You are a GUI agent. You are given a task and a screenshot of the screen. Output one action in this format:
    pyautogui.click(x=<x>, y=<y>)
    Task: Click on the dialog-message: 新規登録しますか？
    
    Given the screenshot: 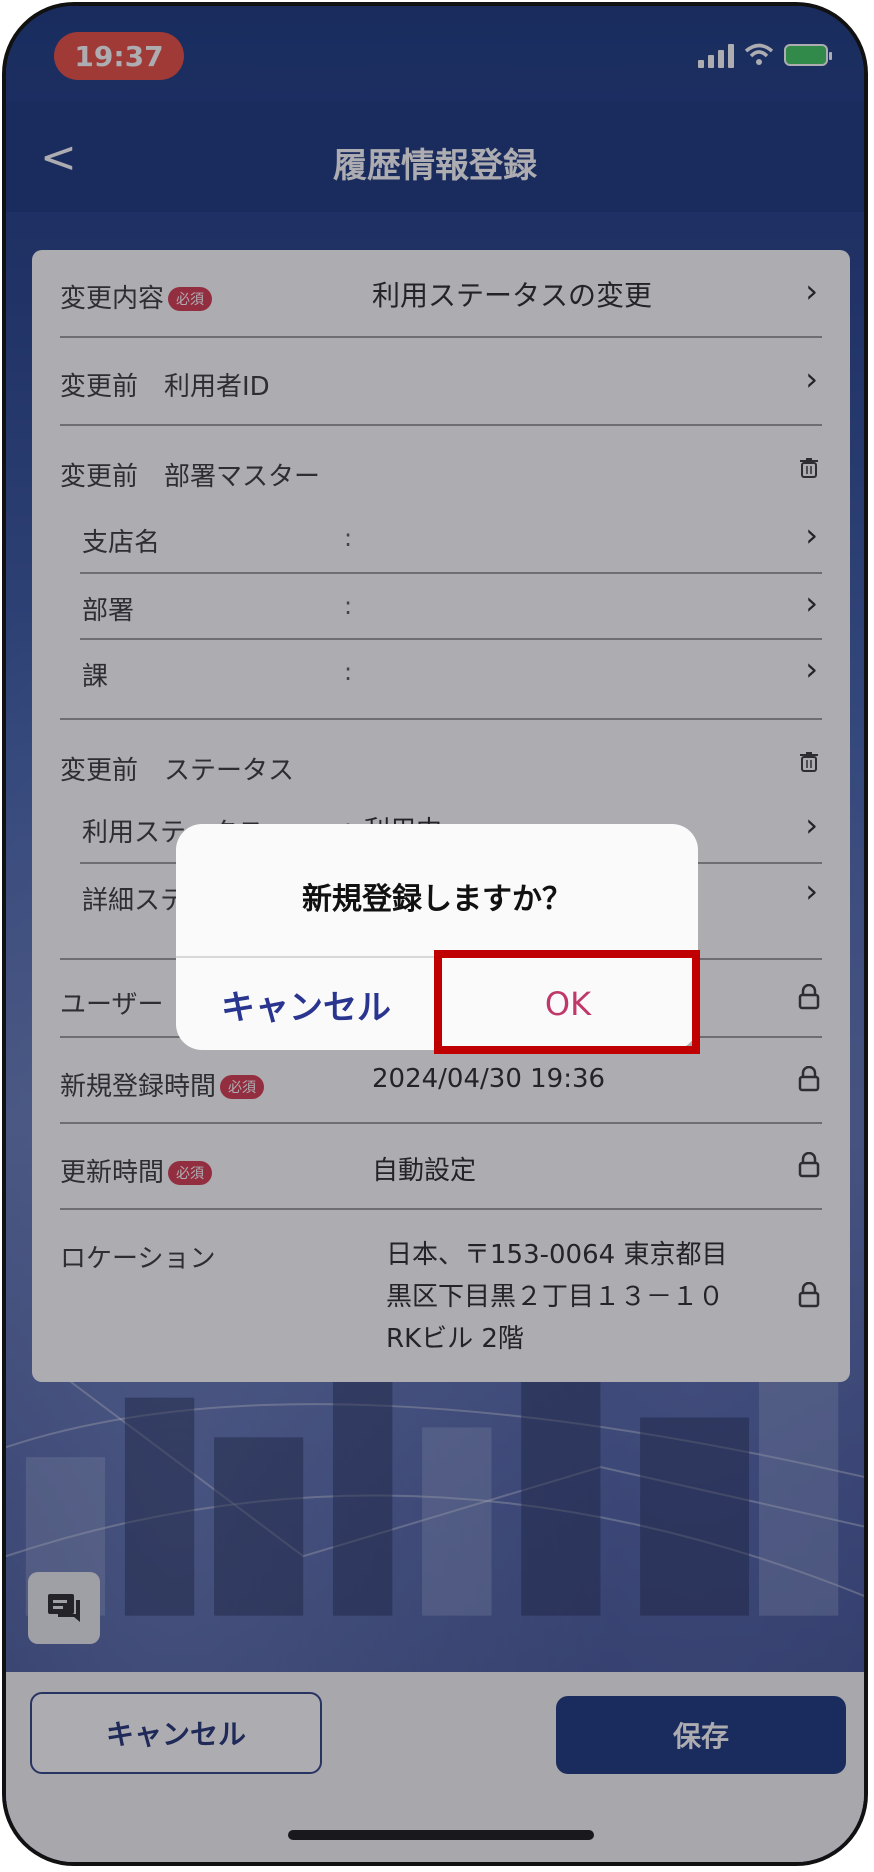 What is the action you would take?
    pyautogui.click(x=437, y=899)
    